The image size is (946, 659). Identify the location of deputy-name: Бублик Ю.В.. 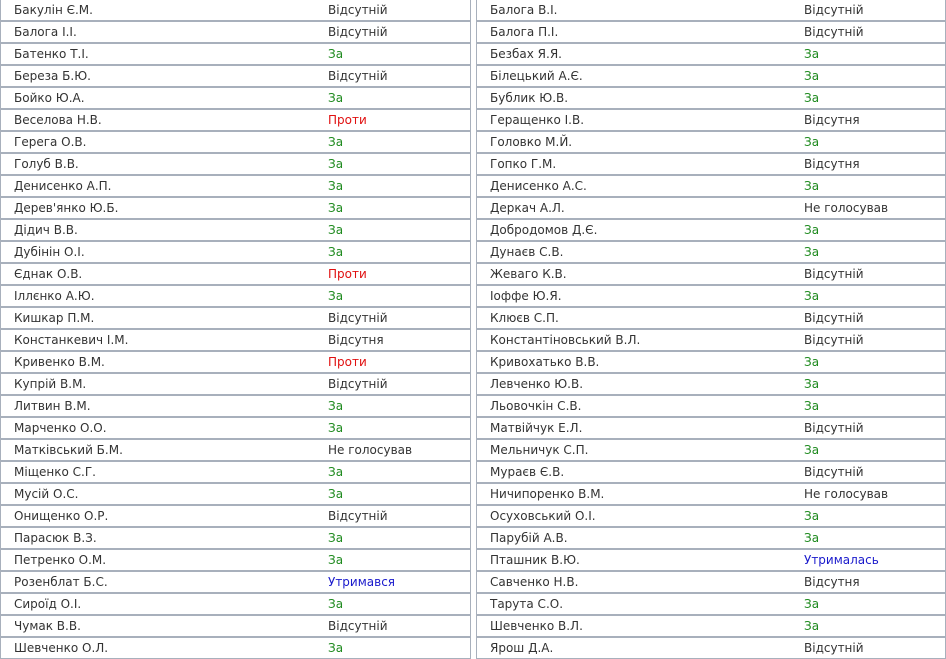
(640, 98).